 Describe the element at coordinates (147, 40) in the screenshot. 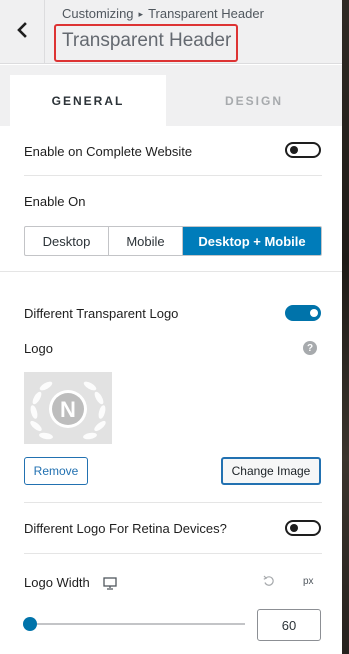

I see `page-title: Transparent Header` at that location.